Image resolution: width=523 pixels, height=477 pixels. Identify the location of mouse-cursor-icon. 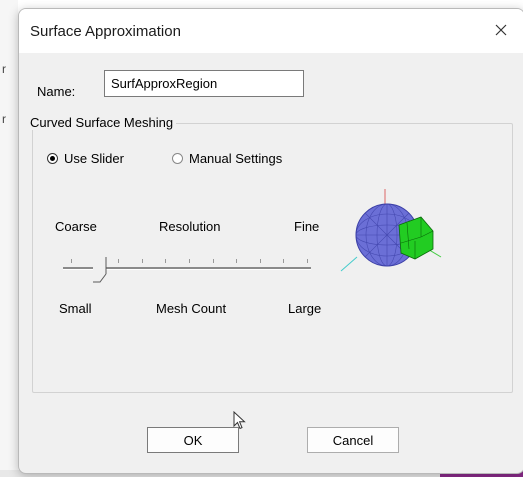
(239, 420).